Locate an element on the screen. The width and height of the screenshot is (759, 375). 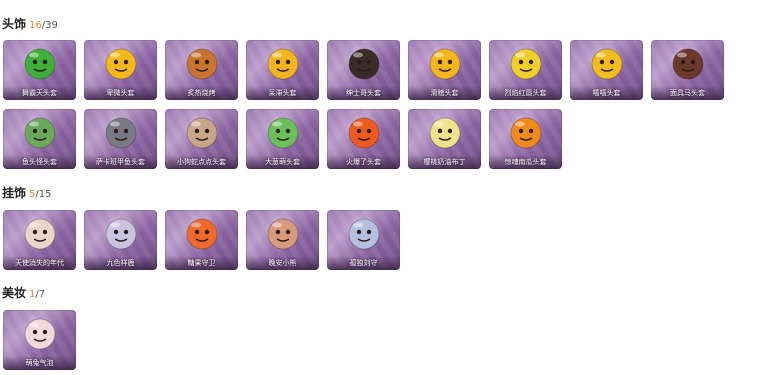
item-card: 樱桃奶油布丁 is located at coordinates (444, 139).